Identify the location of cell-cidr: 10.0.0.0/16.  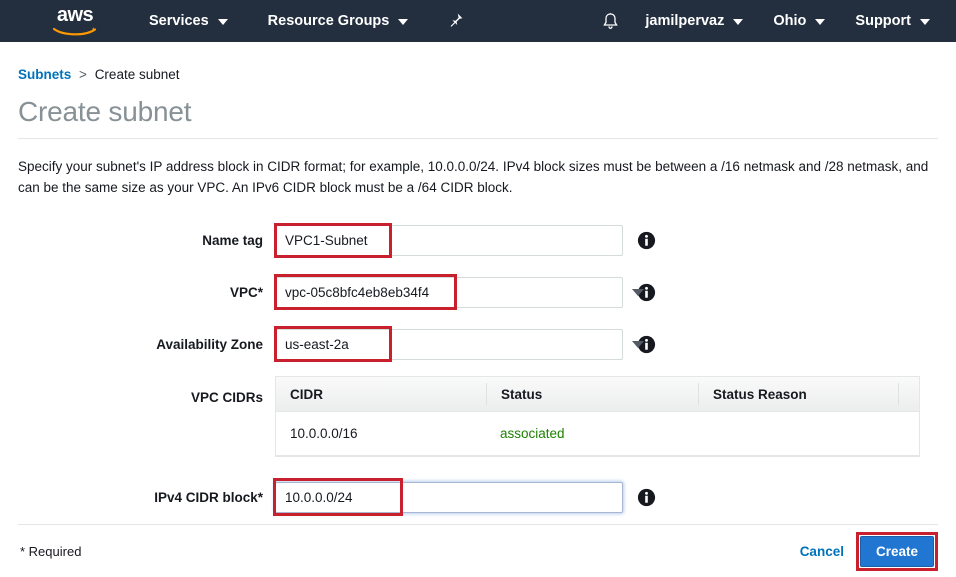
(324, 433).